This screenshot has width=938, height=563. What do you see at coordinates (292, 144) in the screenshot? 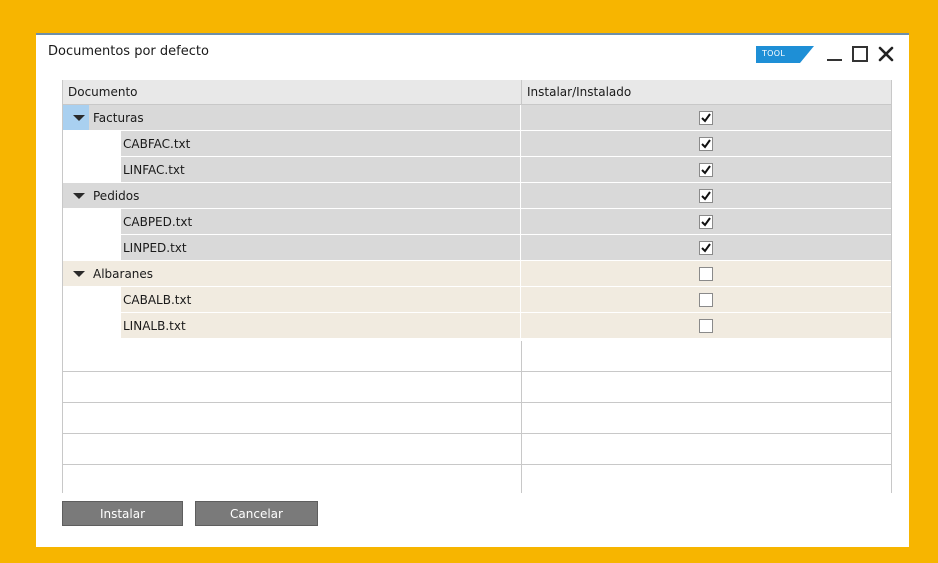
I see `document-cell: CABFAC.txt` at bounding box center [292, 144].